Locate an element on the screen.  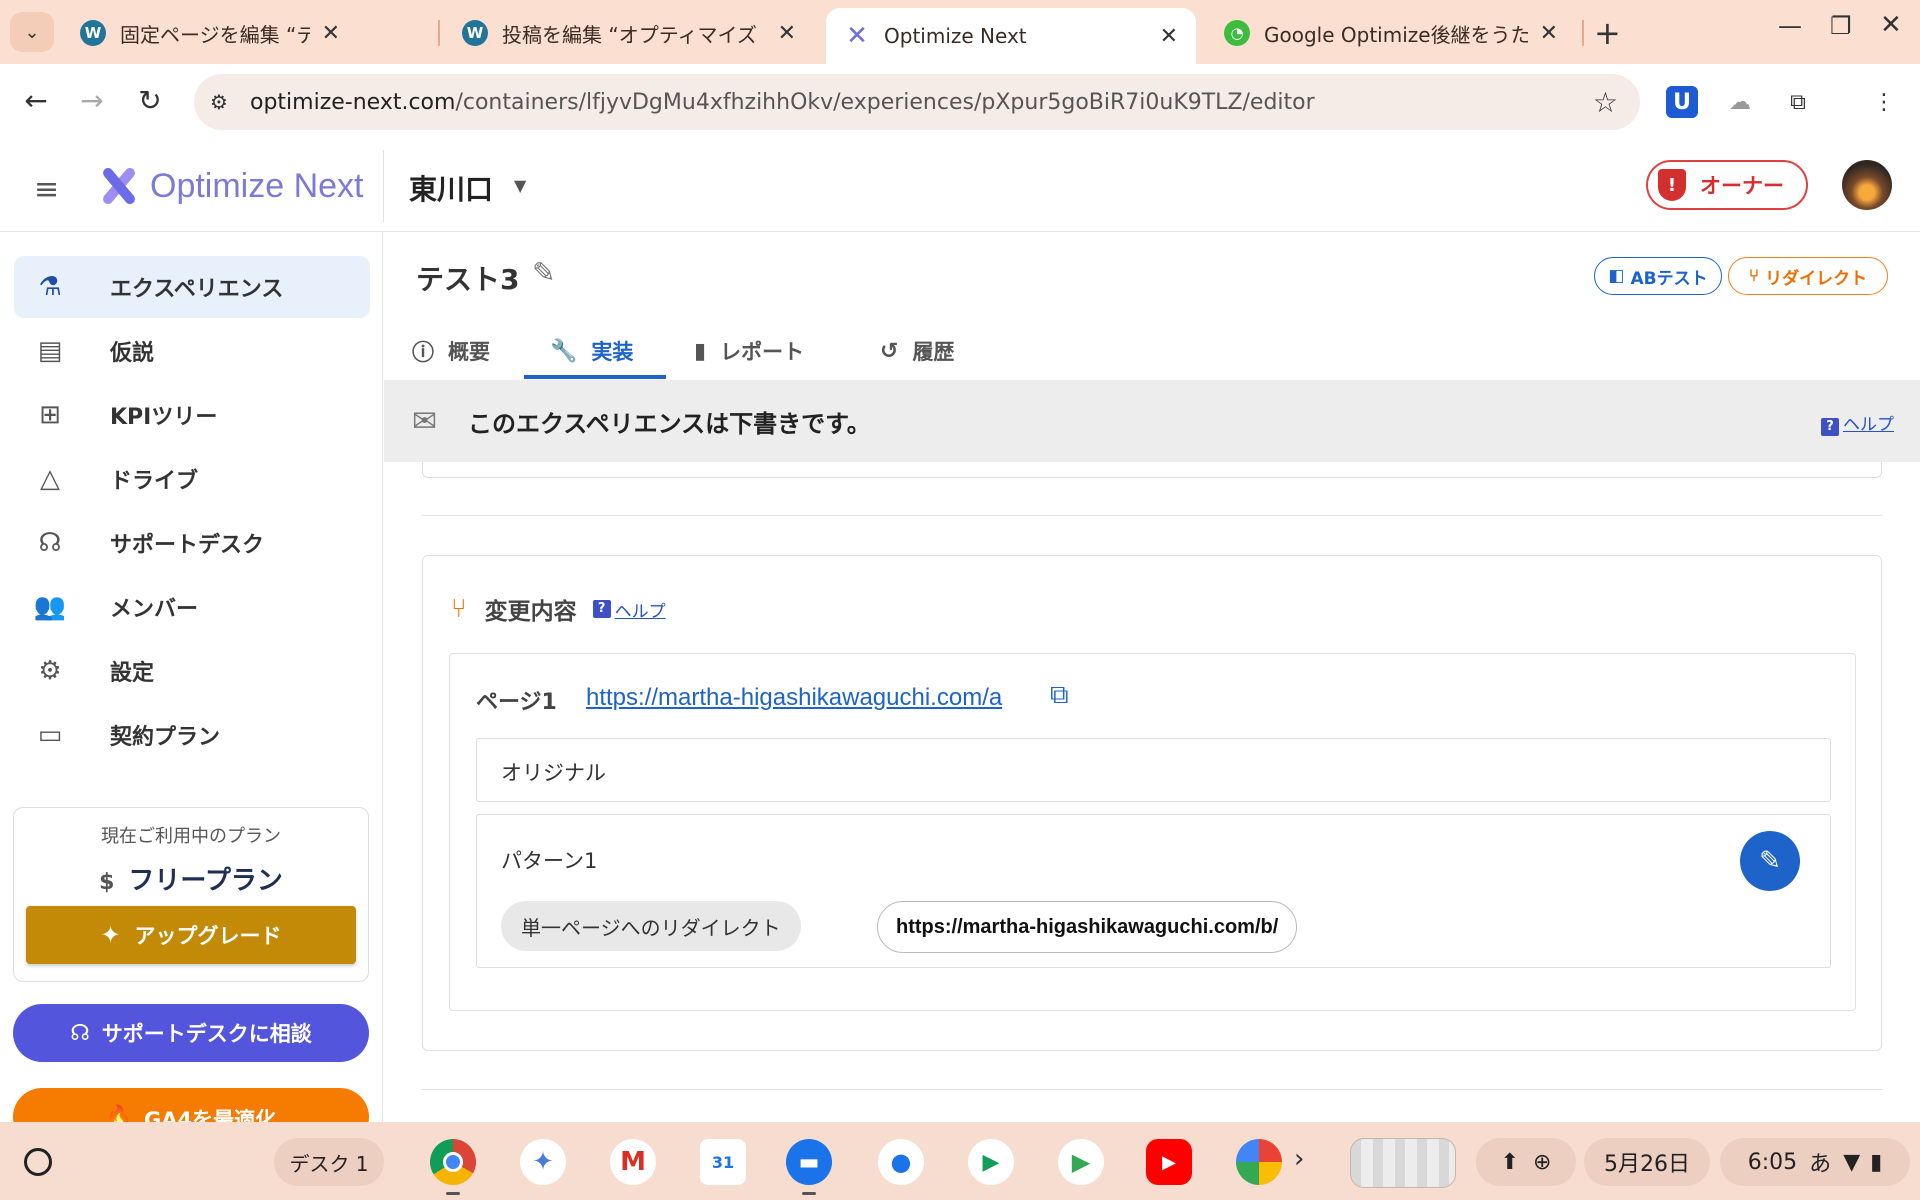
owner-badge: ! オーナー is located at coordinates (1727, 185).